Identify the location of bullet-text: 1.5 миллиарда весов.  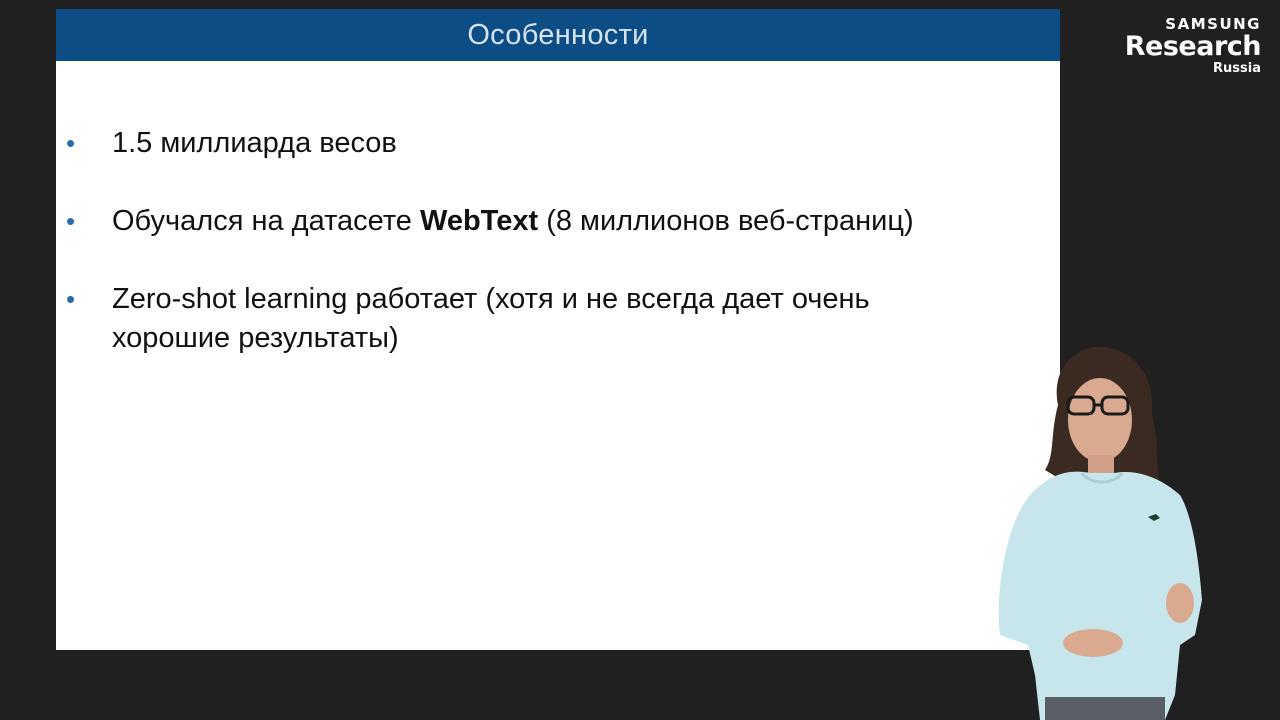
(254, 143).